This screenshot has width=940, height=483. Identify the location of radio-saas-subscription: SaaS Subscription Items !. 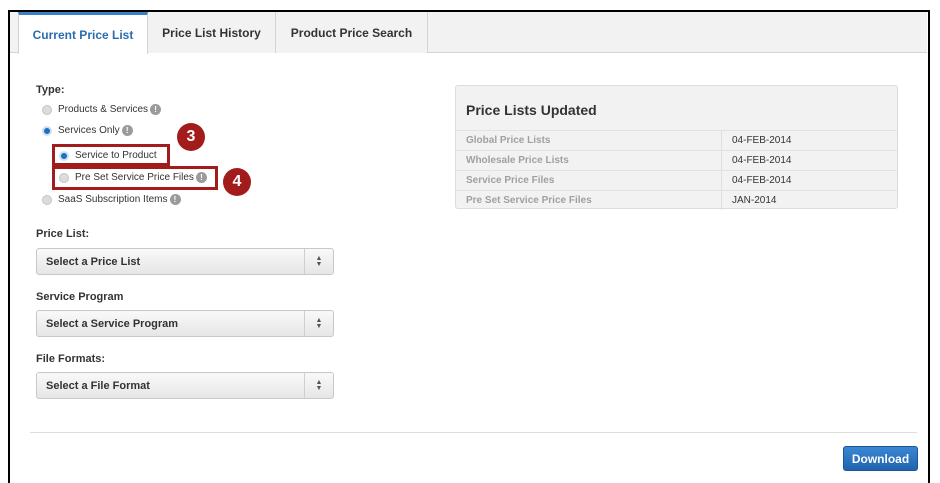
(111, 199).